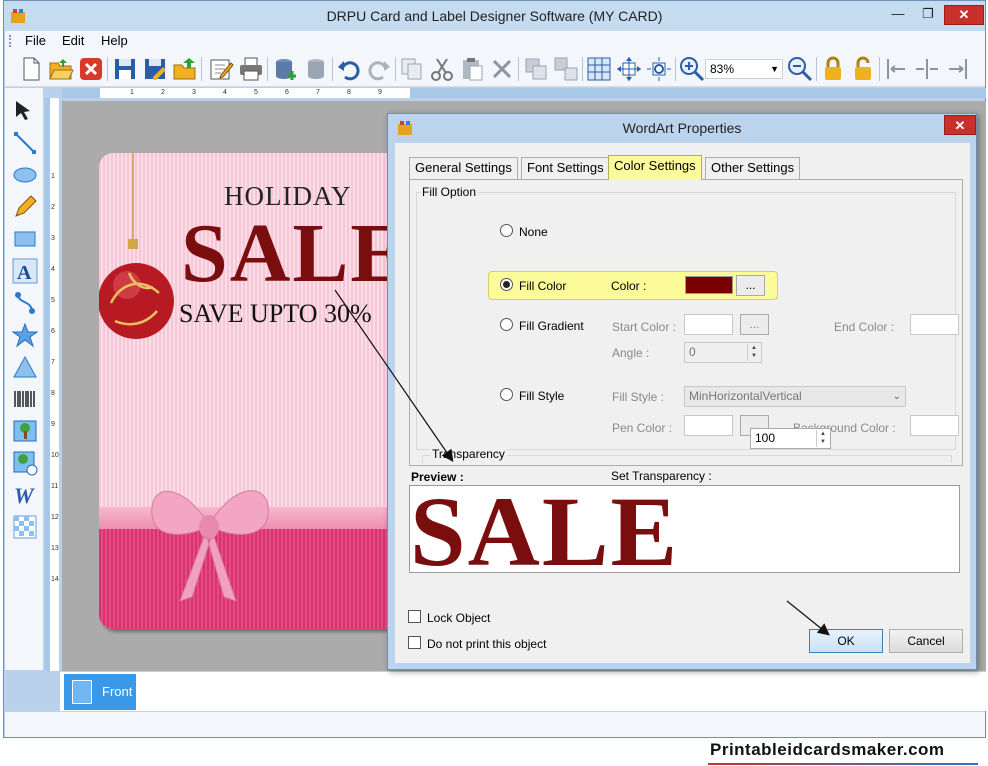 This screenshot has height=766, width=988. Describe the element at coordinates (897, 69) in the screenshot. I see `align-left-icon` at that location.